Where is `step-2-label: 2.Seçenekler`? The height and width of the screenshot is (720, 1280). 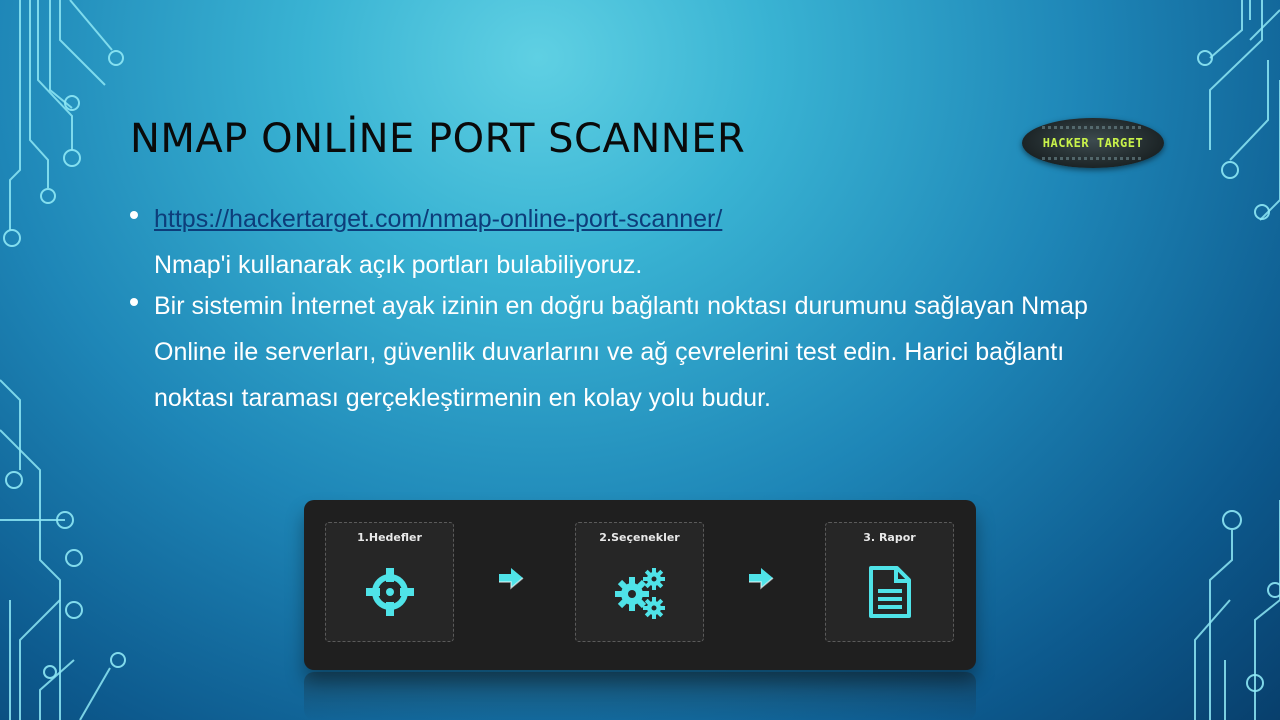
step-2-label: 2.Seçenekler is located at coordinates (639, 537).